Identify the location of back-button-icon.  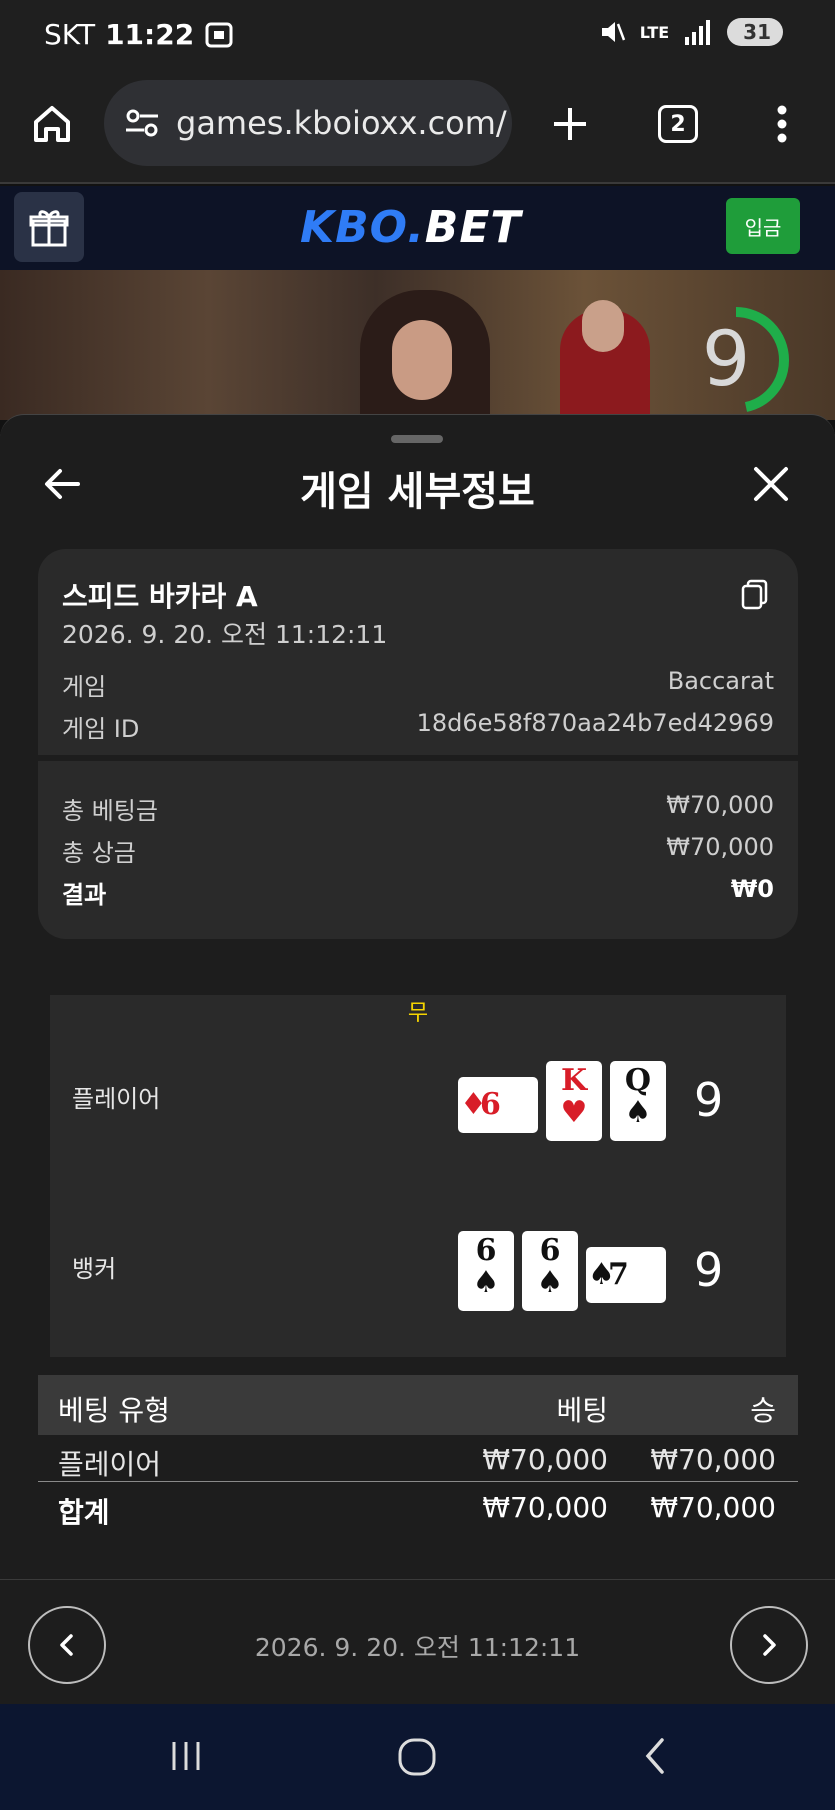
(656, 1756).